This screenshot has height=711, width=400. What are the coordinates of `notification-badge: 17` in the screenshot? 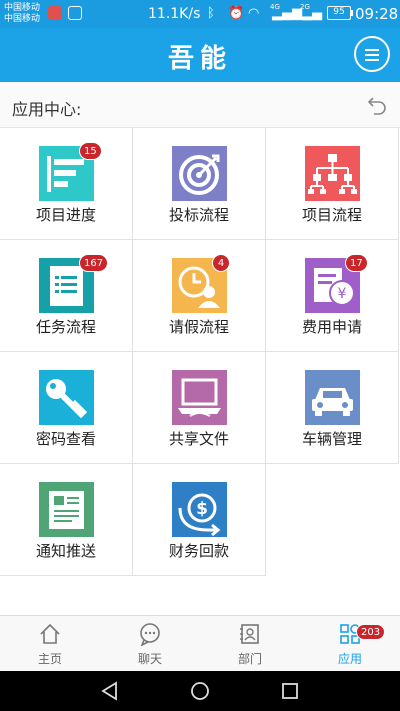 It's located at (356, 263).